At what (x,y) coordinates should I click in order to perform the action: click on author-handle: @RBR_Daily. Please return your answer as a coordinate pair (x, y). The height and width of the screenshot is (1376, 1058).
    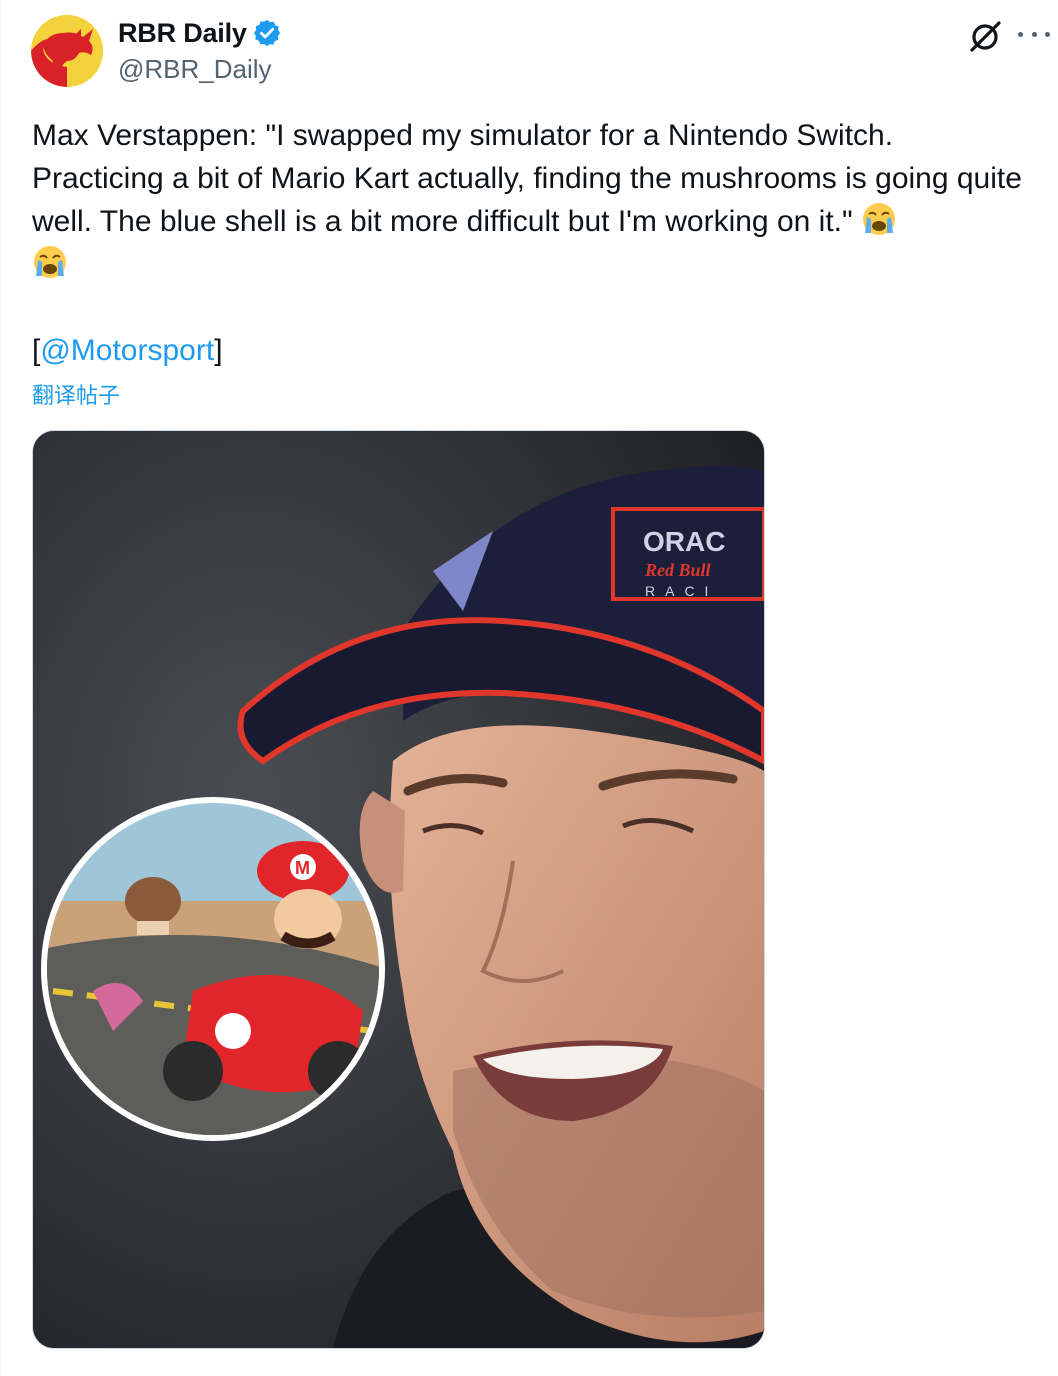
    Looking at the image, I should click on (195, 69).